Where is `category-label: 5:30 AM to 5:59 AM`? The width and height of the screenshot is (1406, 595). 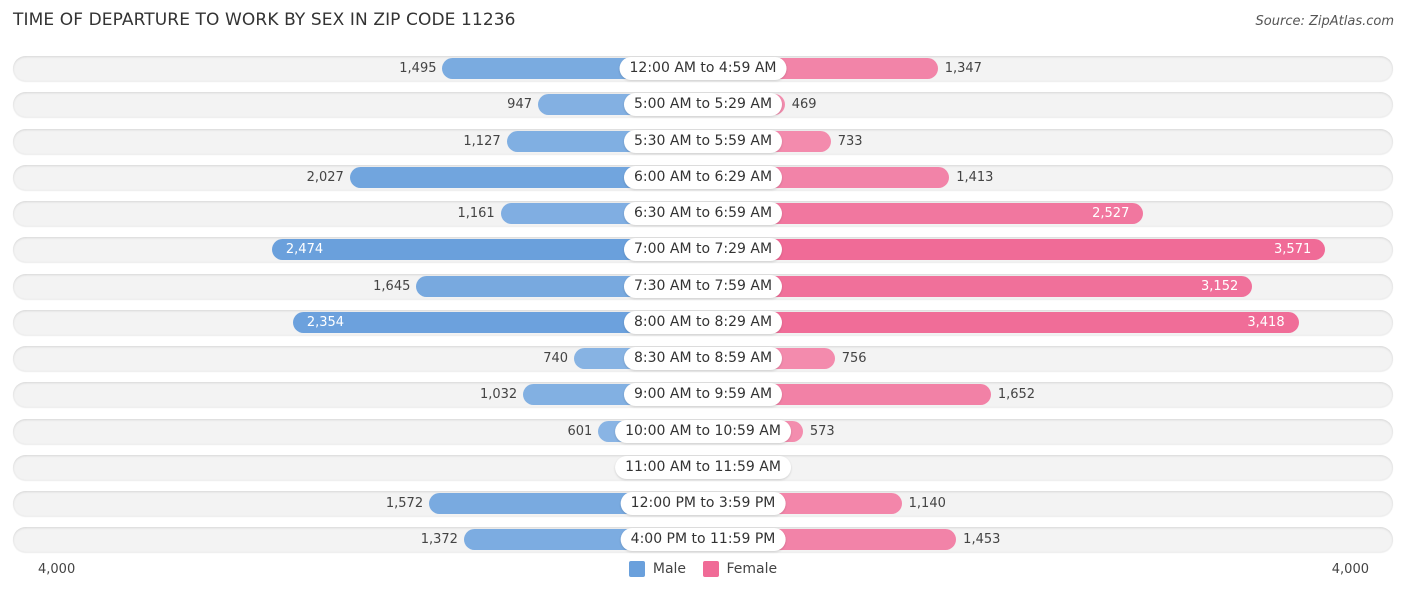 category-label: 5:30 AM to 5:59 AM is located at coordinates (703, 141).